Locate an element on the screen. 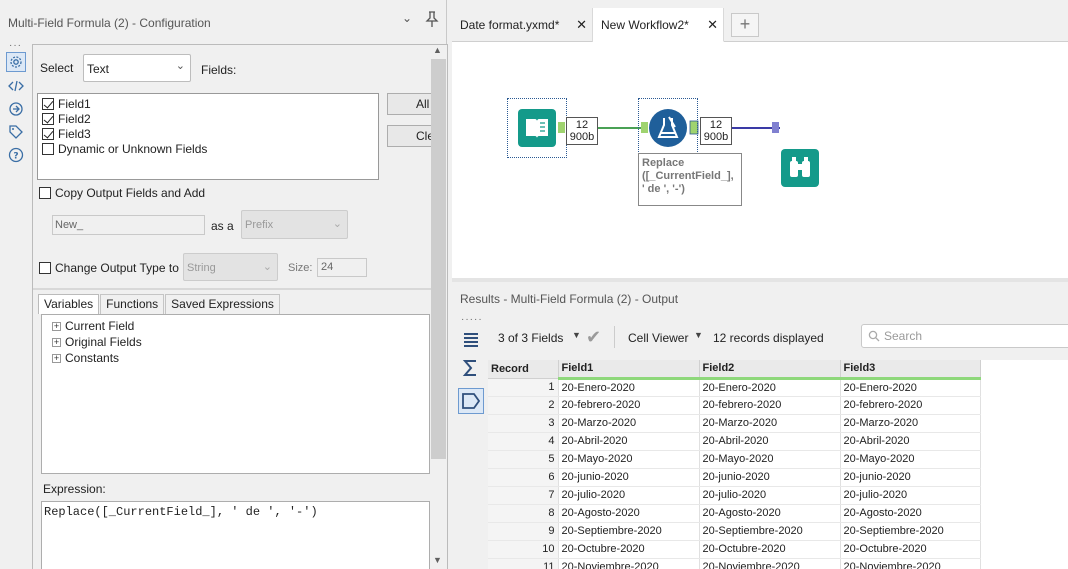 This screenshot has width=1068, height=569. column-header-field3: Field3 is located at coordinates (910, 370).